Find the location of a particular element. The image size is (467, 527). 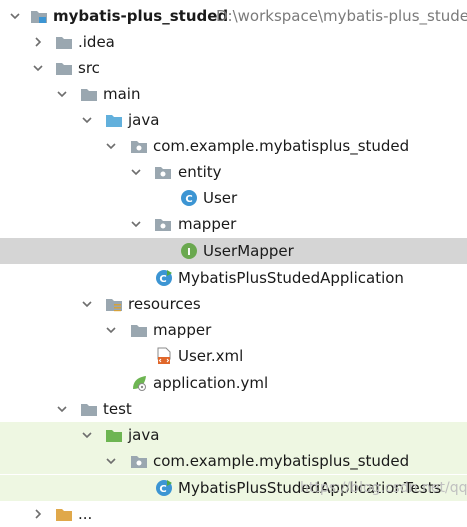

tree-row-package: com.example.mybatisplus_studed is located at coordinates (233, 146).